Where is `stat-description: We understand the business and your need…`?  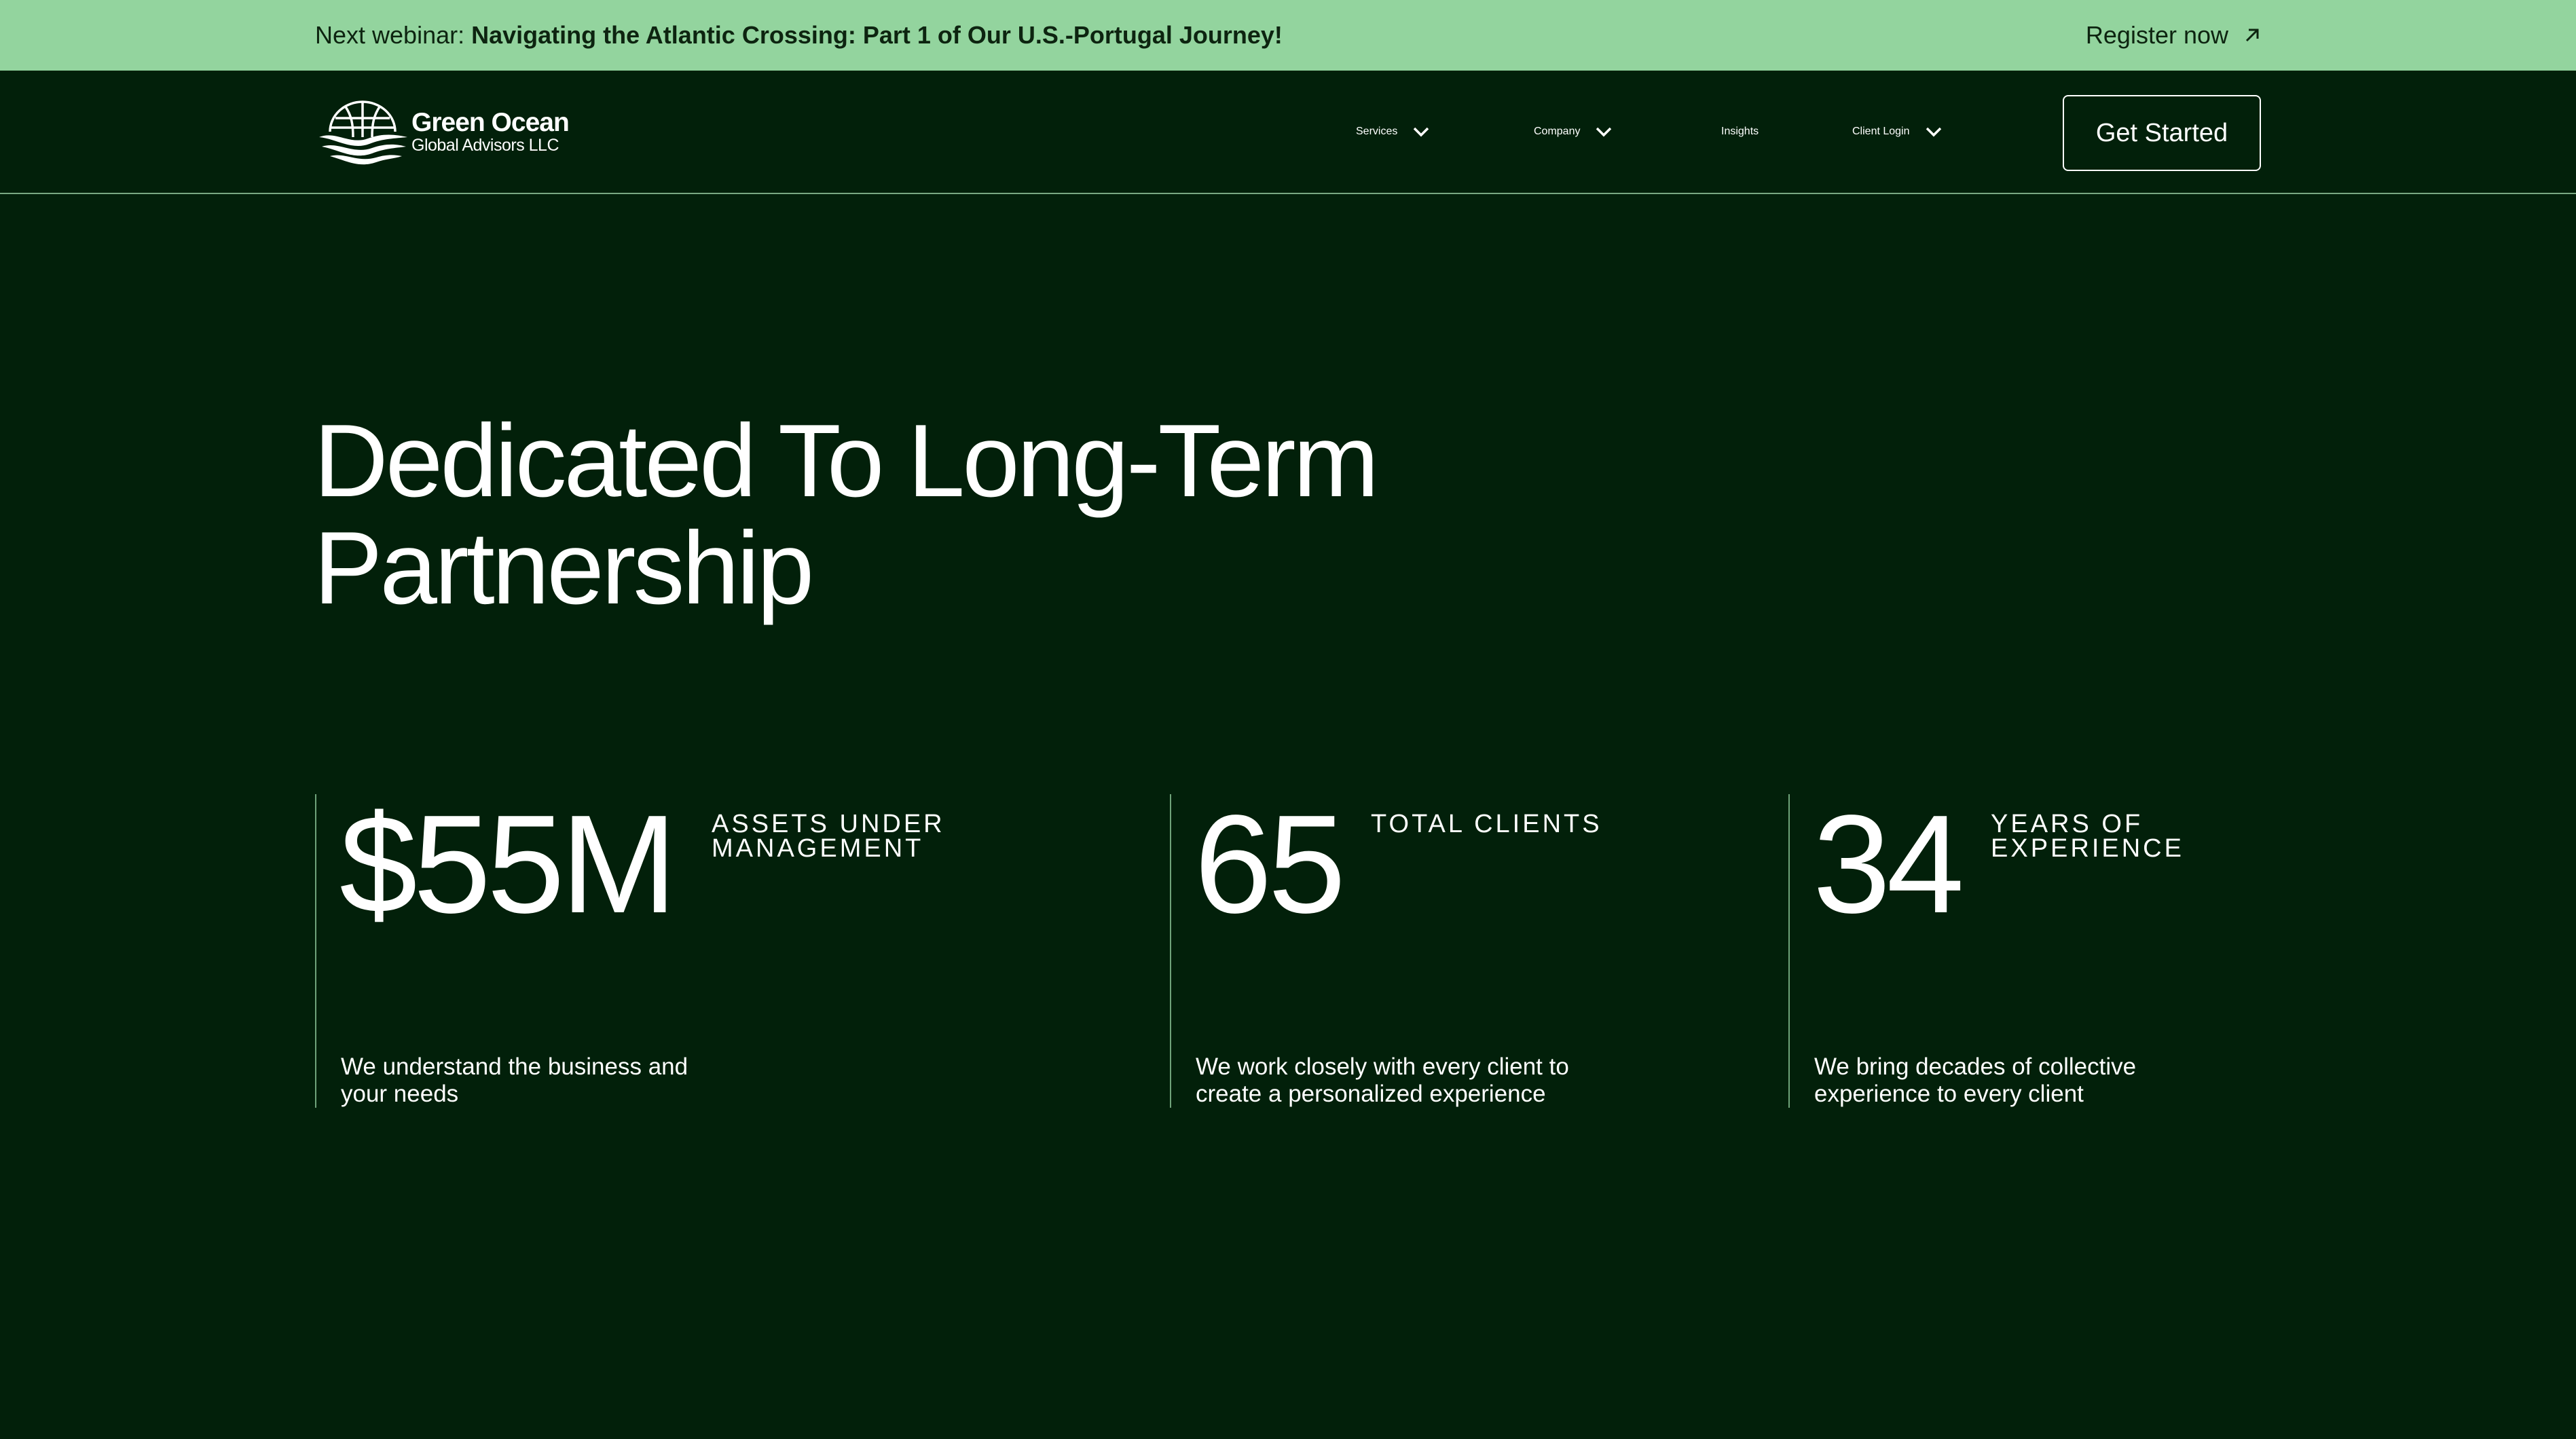 stat-description: We understand the business and your need… is located at coordinates (544, 1080).